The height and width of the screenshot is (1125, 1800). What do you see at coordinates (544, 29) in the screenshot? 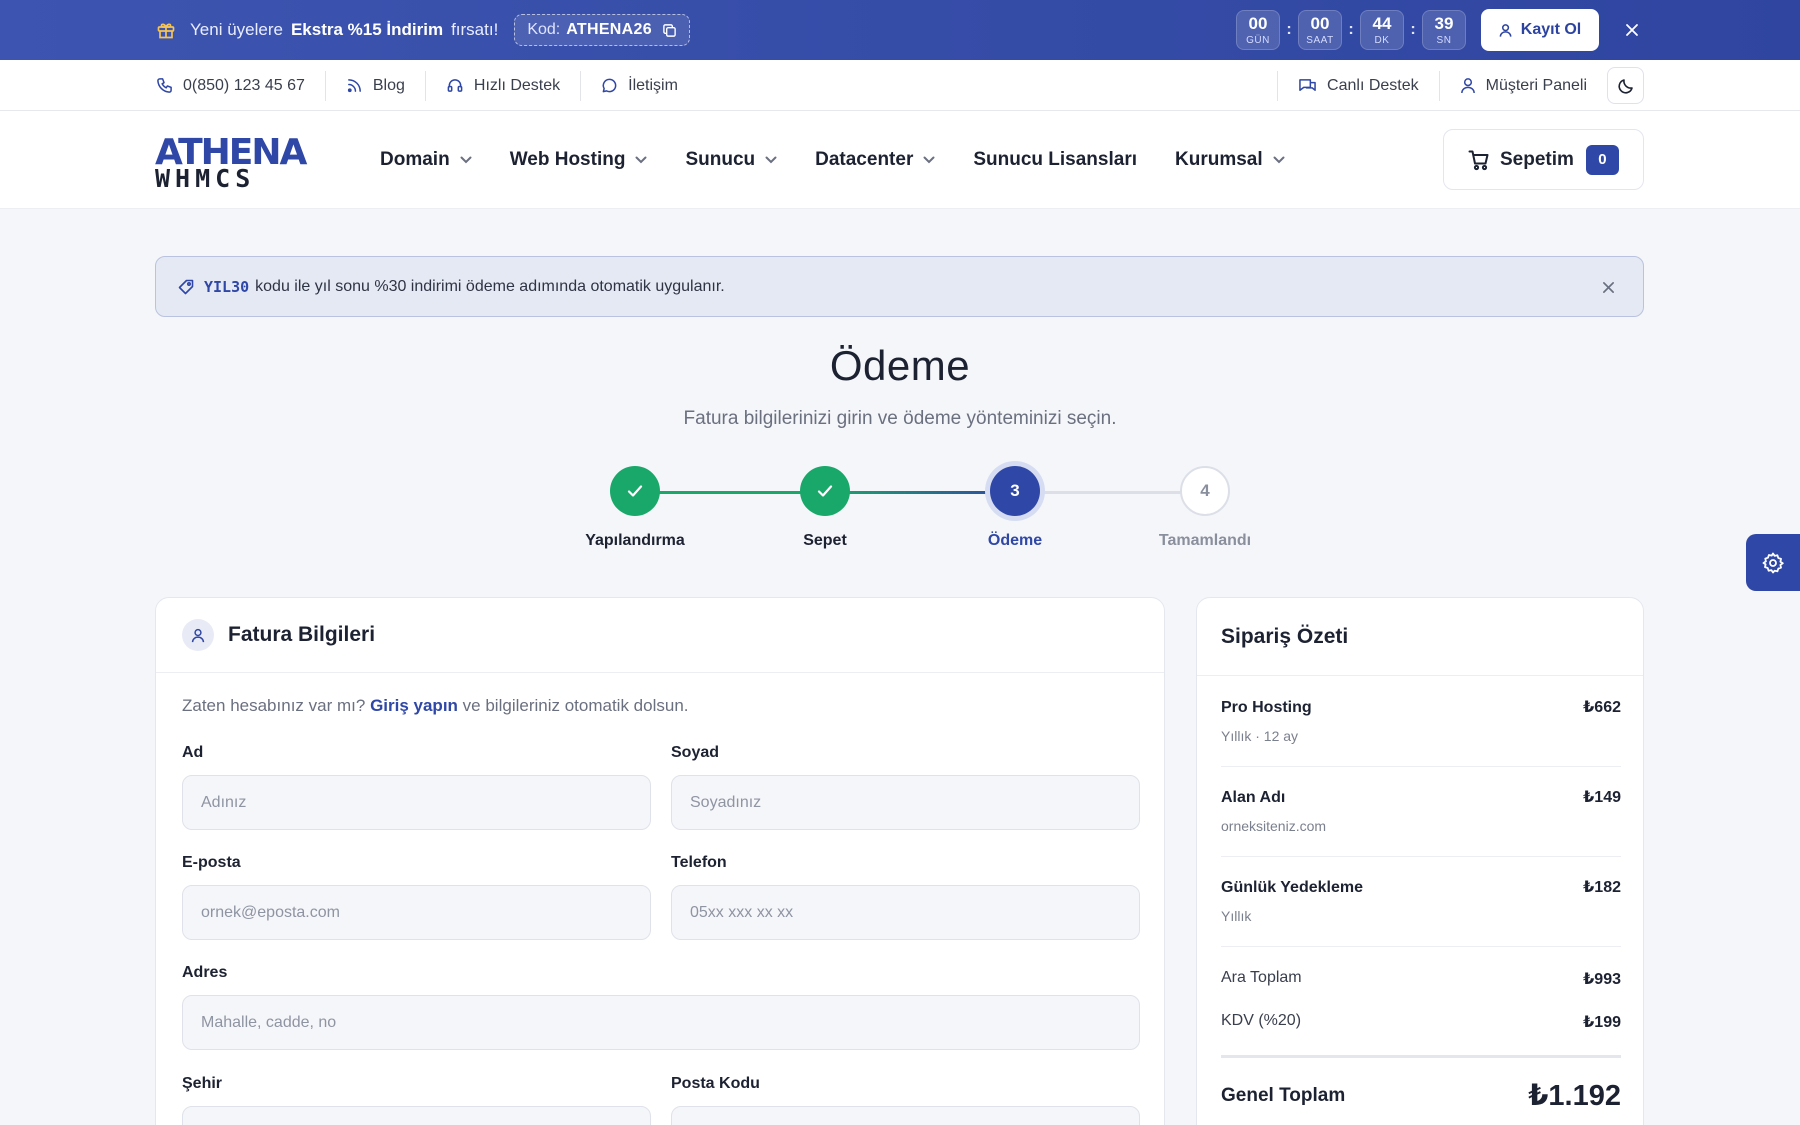
I see `promo-code-label: Kod:` at bounding box center [544, 29].